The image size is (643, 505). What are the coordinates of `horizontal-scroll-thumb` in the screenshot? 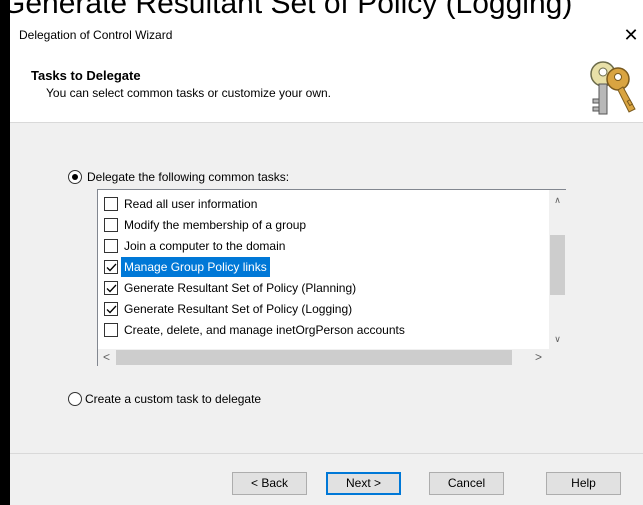 It's located at (314, 357).